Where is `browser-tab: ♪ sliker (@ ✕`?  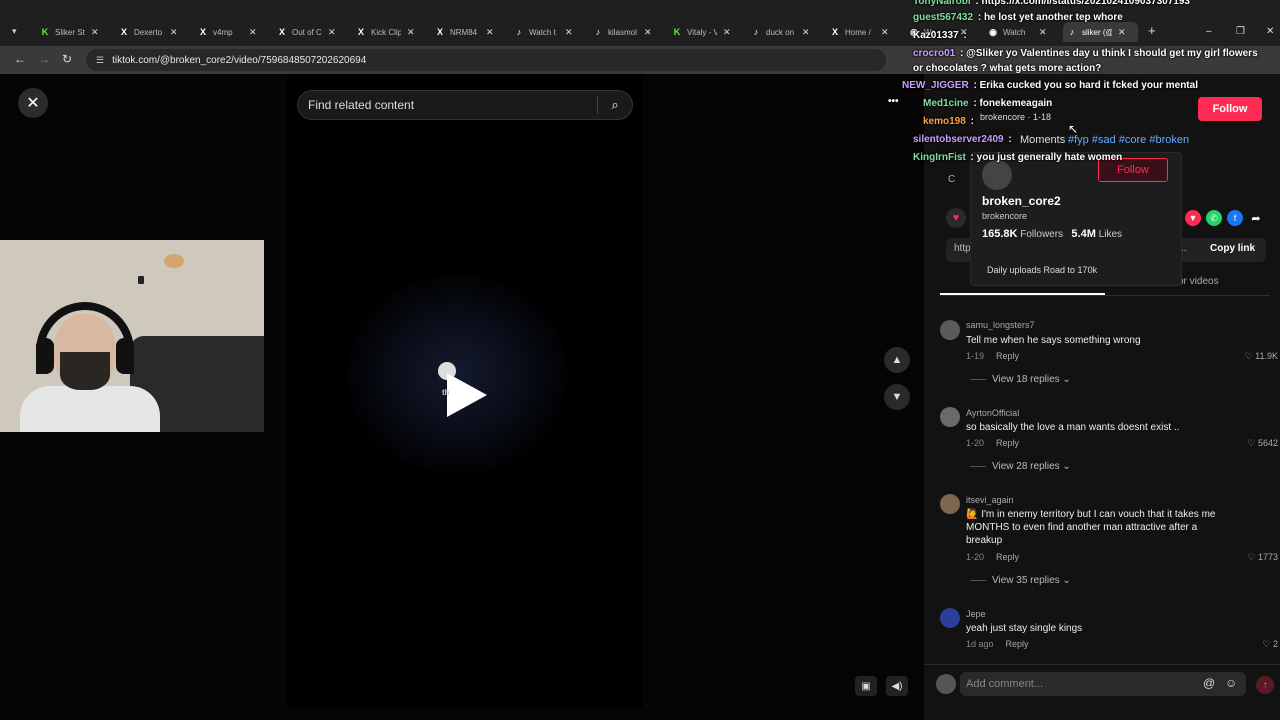 browser-tab: ♪ sliker (@ ✕ is located at coordinates (1100, 32).